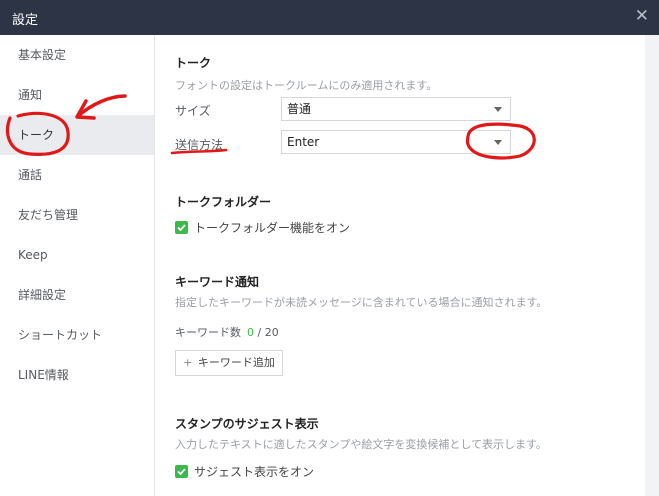 This screenshot has height=496, width=659. I want to click on sidebar-item-keep: Keep, so click(77, 255).